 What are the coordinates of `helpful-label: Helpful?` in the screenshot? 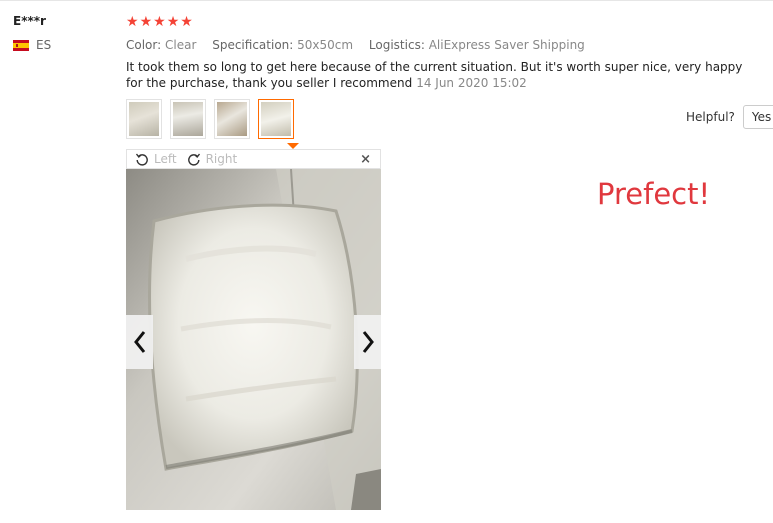 It's located at (710, 117).